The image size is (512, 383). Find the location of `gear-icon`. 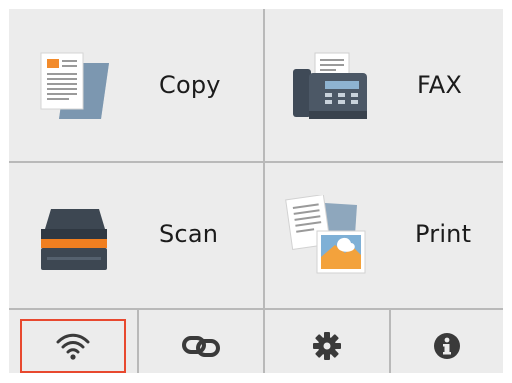

gear-icon is located at coordinates (327, 346).